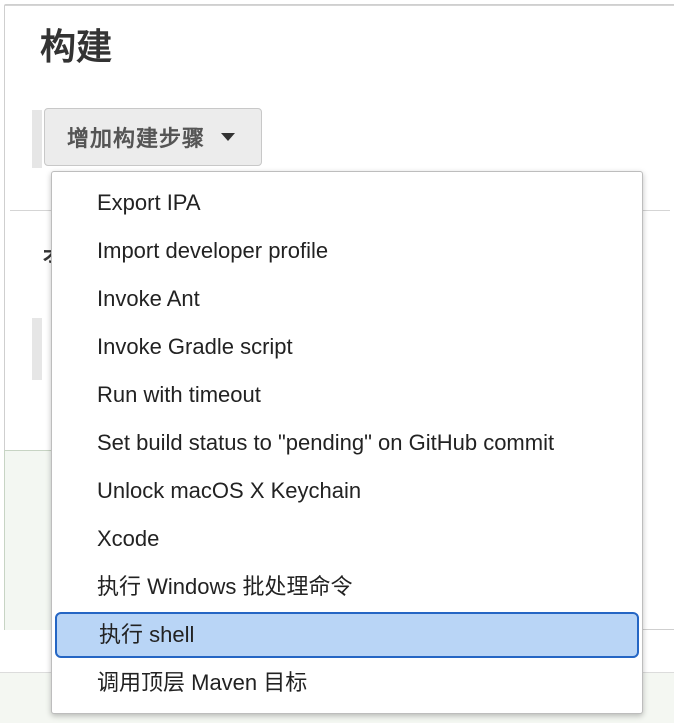 This screenshot has height=723, width=674. What do you see at coordinates (136, 139) in the screenshot?
I see `add-build-step-label: 增加构建步骤` at bounding box center [136, 139].